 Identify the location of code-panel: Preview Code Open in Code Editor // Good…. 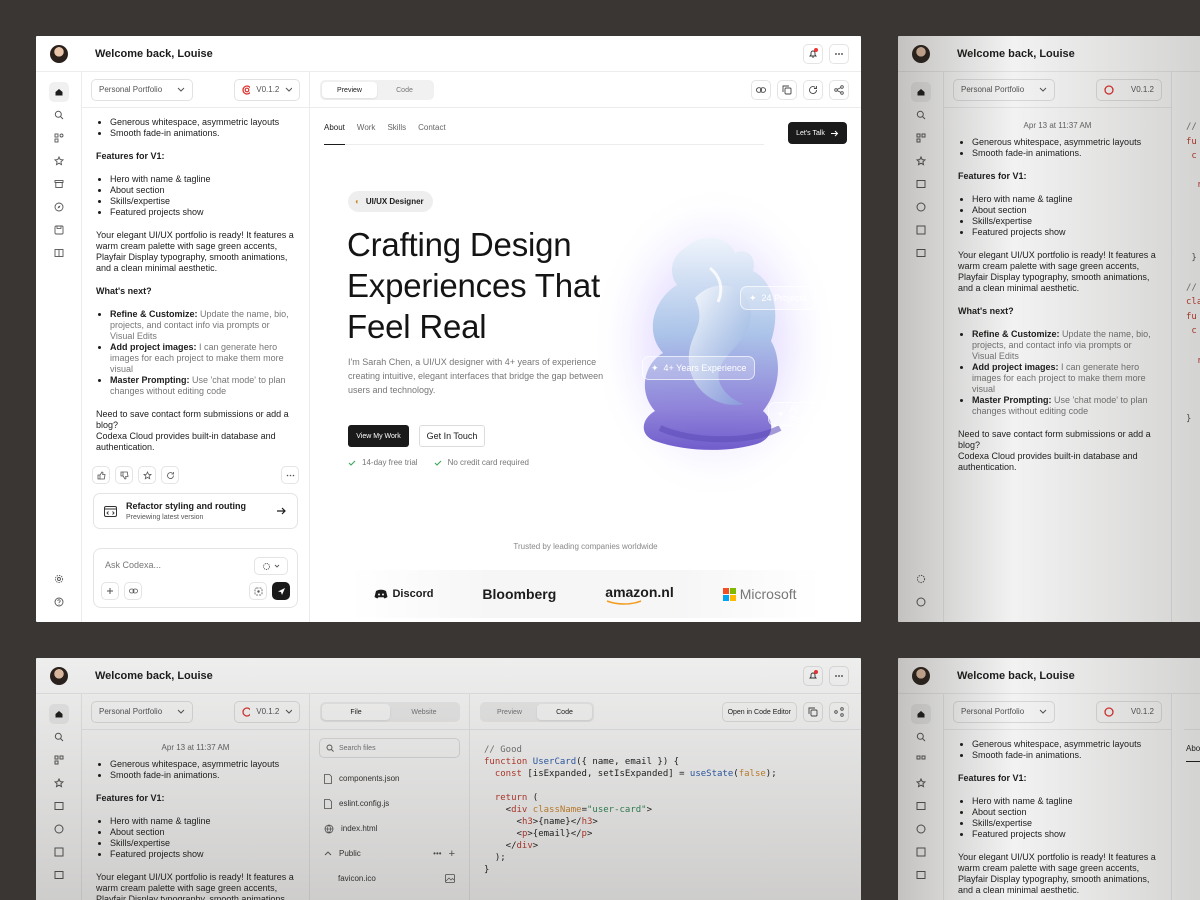
(665, 797).